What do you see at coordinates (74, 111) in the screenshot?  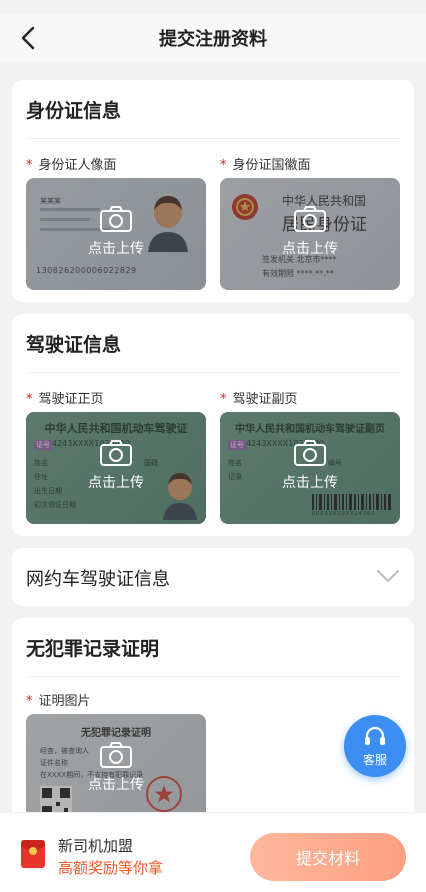 I see `section-title-id-card: 身份证信息` at bounding box center [74, 111].